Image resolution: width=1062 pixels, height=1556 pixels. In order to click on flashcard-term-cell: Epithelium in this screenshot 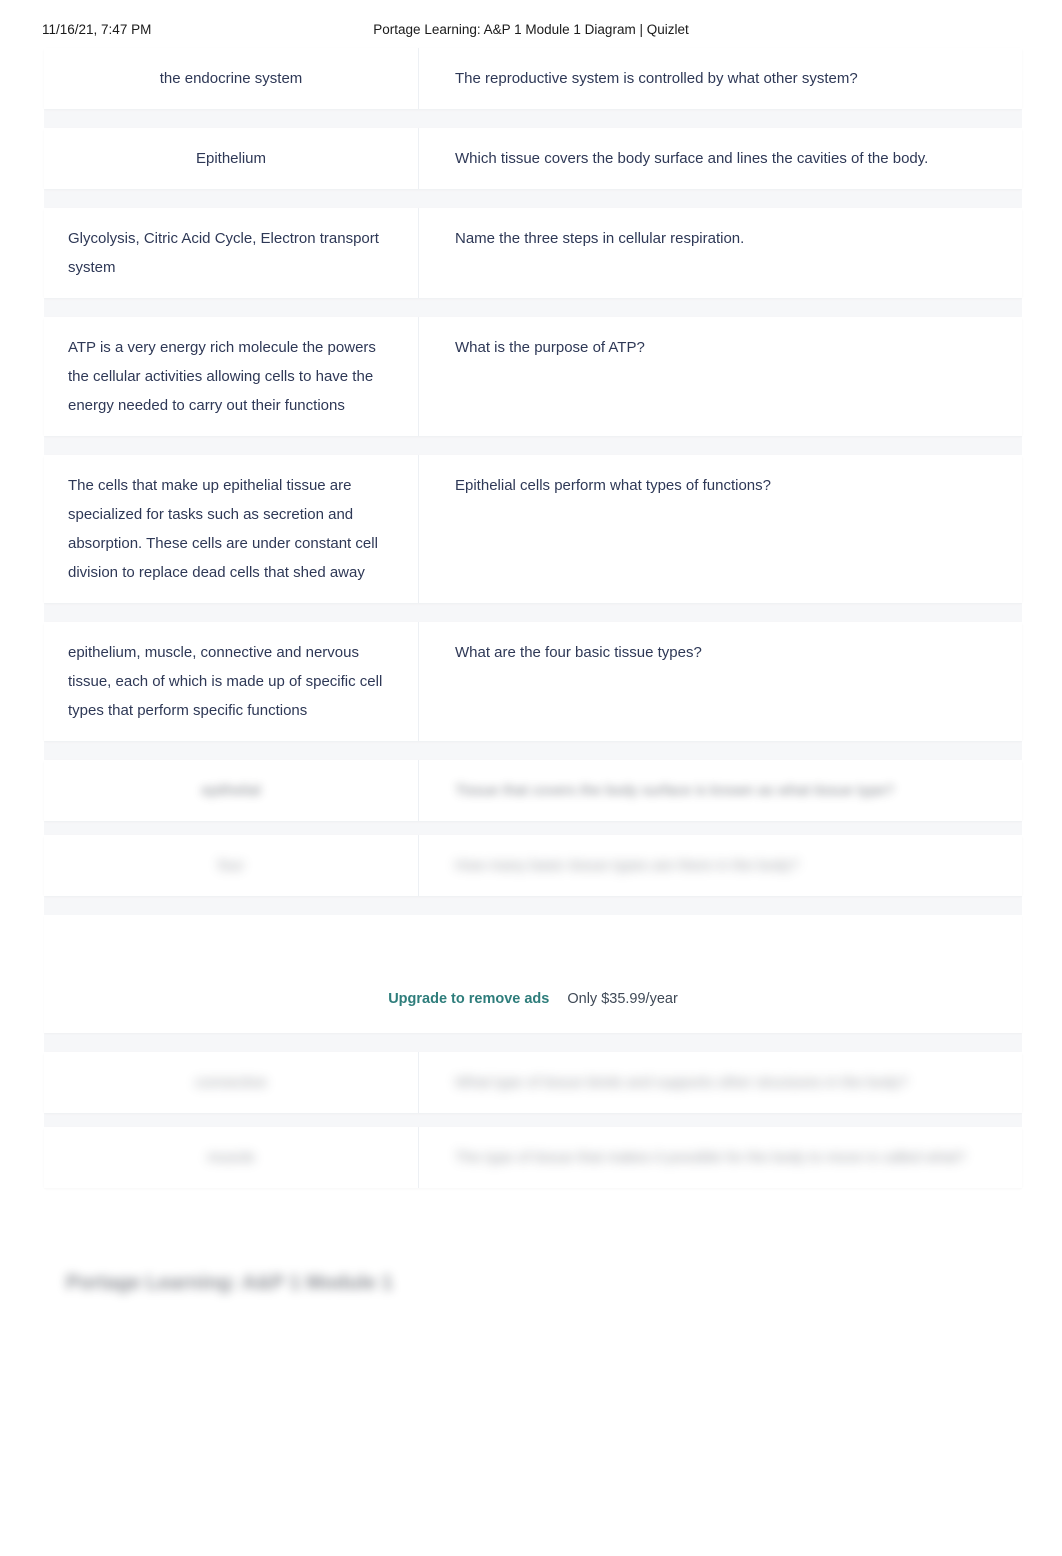, I will do `click(231, 158)`.